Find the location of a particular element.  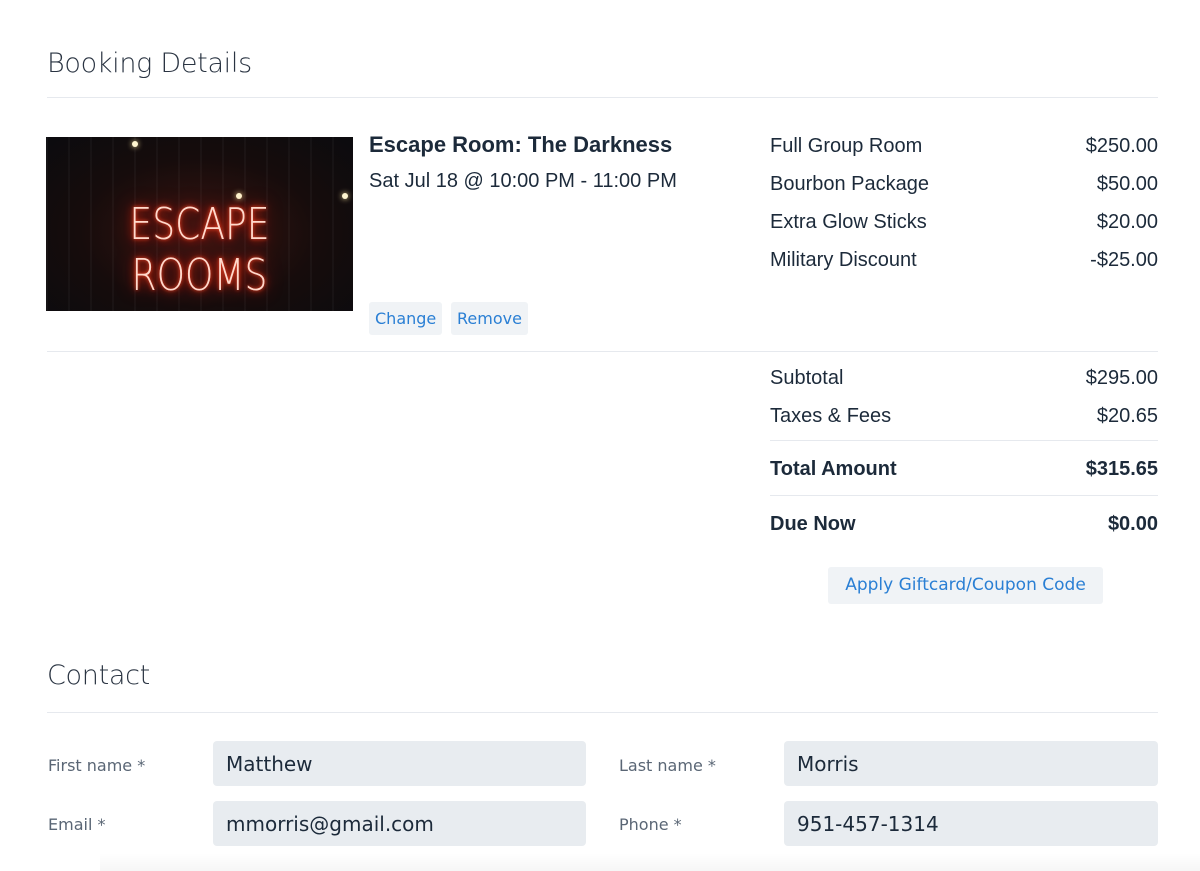

line-item: Military Discount -$25.00 is located at coordinates (964, 260).